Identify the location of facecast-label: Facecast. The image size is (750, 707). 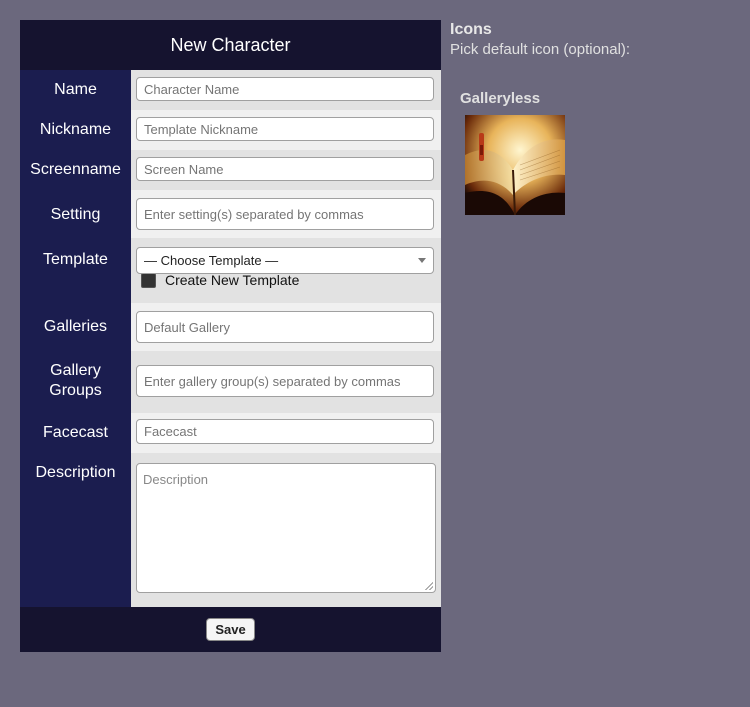
(75, 432).